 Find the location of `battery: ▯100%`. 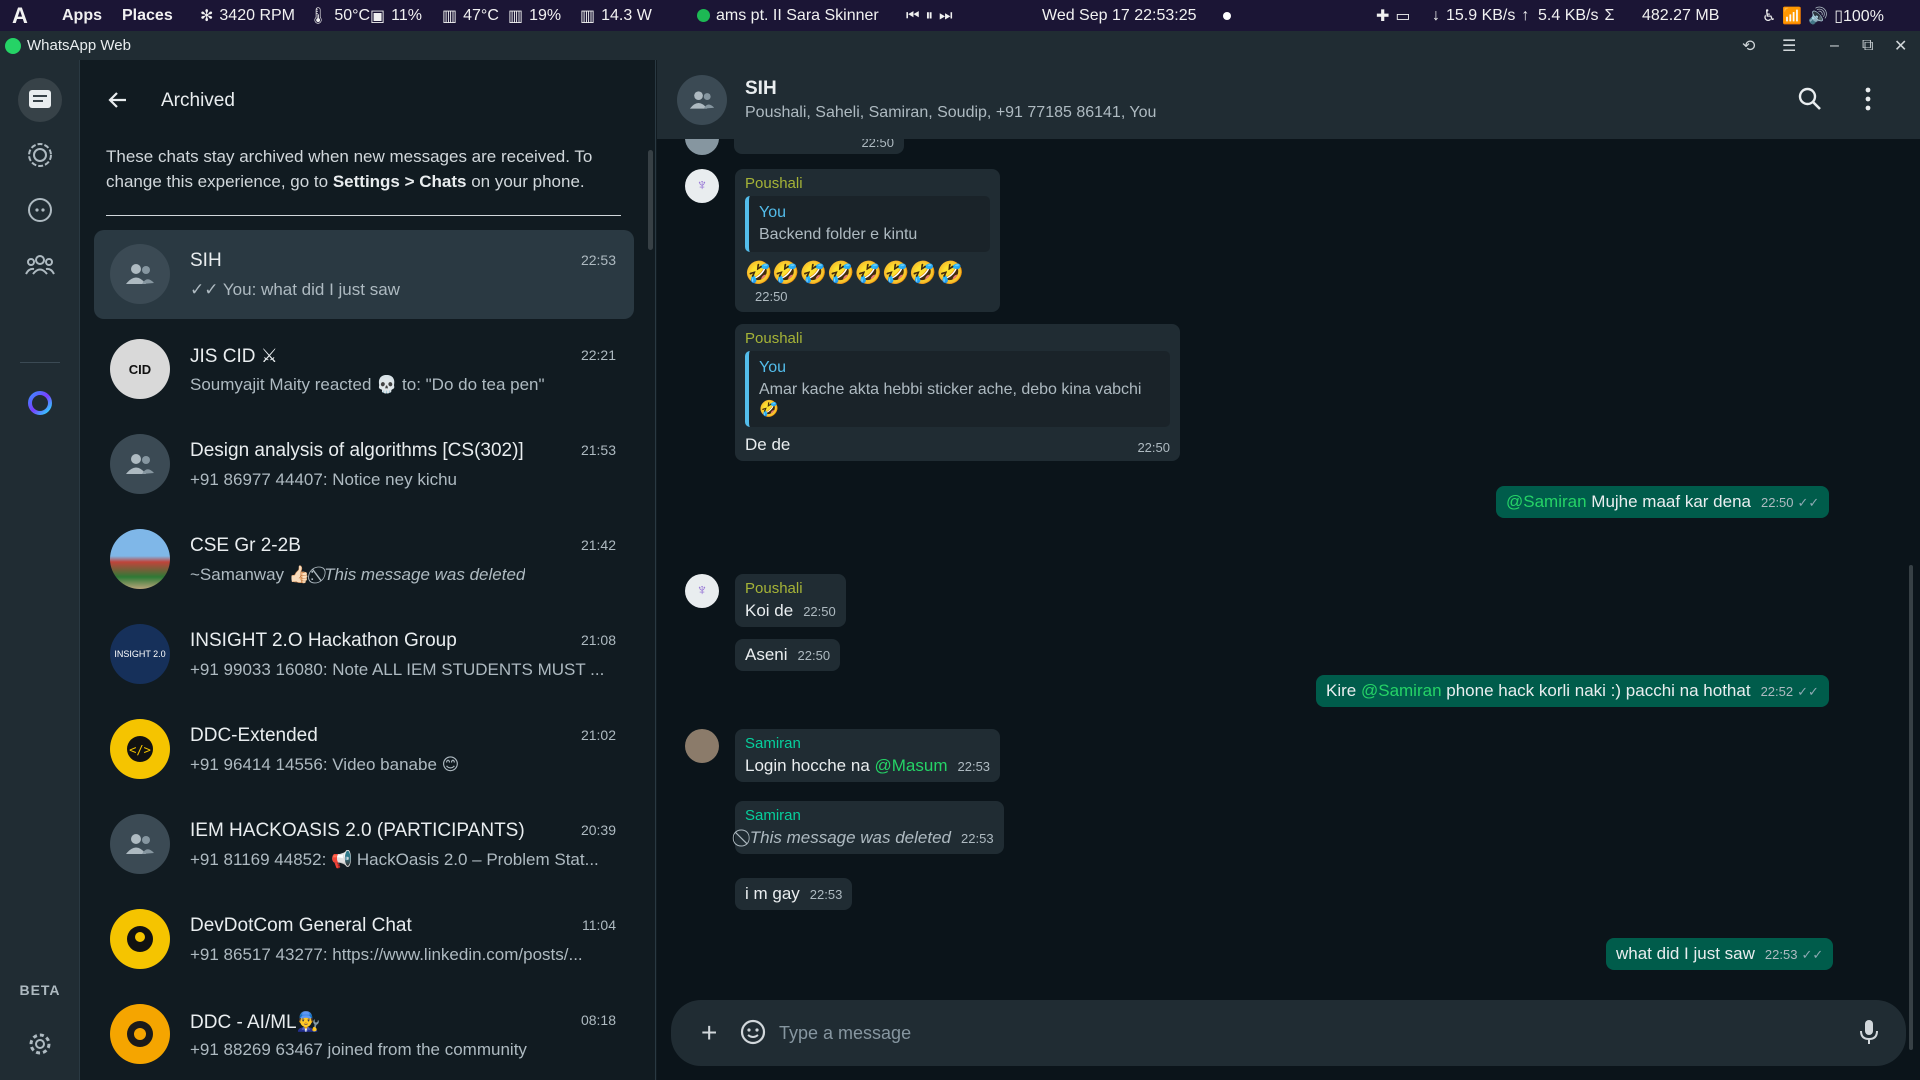

battery: ▯100% is located at coordinates (1859, 16).